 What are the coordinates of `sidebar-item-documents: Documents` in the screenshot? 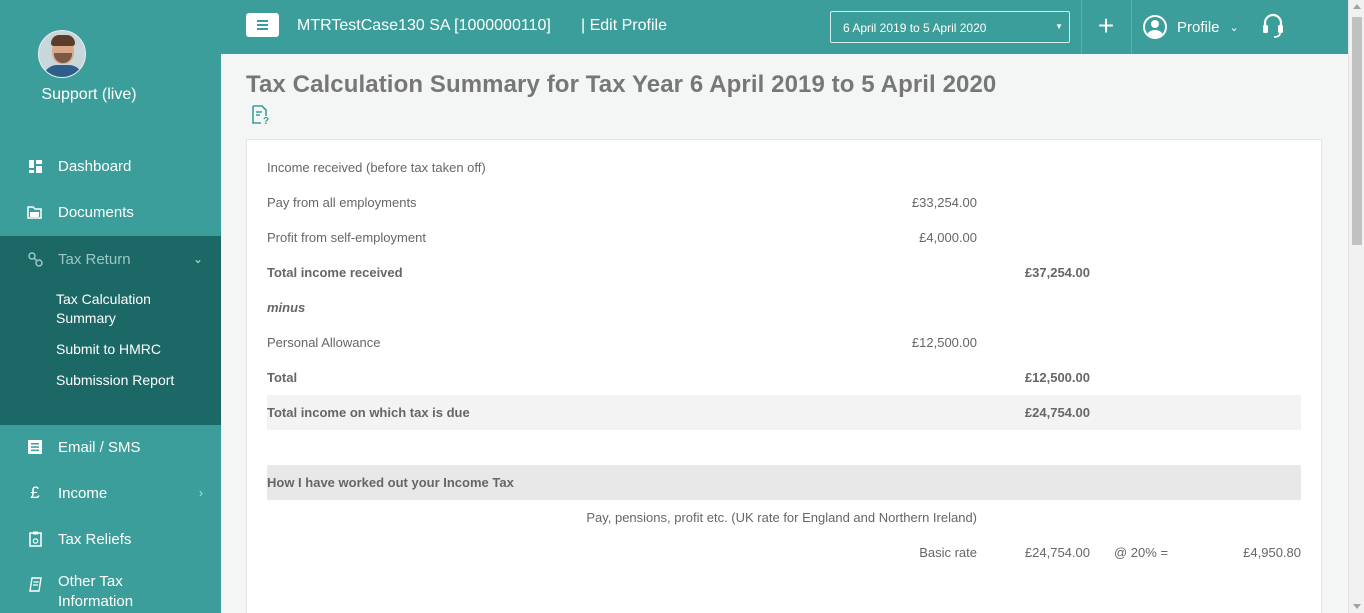 It's located at (110, 212).